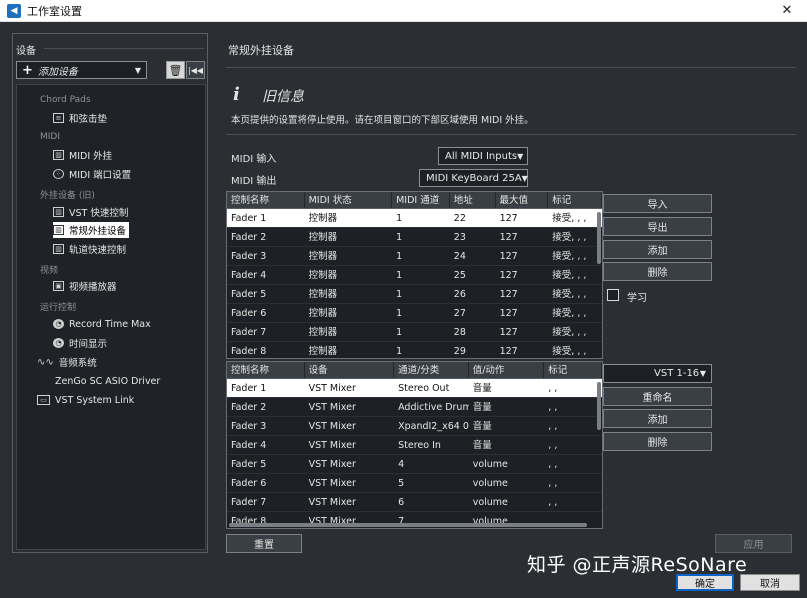  What do you see at coordinates (522, 200) in the screenshot?
I see `column-header: 最大值` at bounding box center [522, 200].